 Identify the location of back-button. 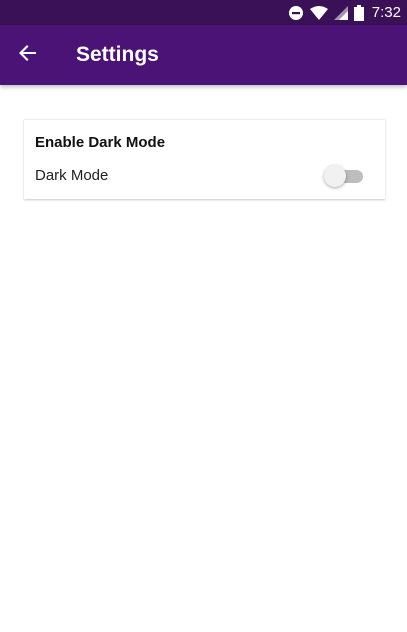
(28, 55).